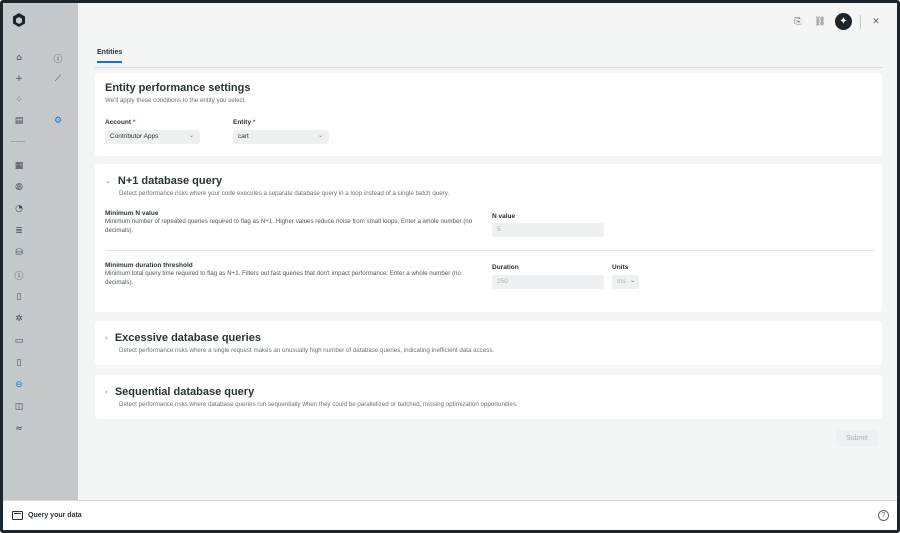 Image resolution: width=900 pixels, height=533 pixels. Describe the element at coordinates (55, 515) in the screenshot. I see `query-label: Query your data` at that location.